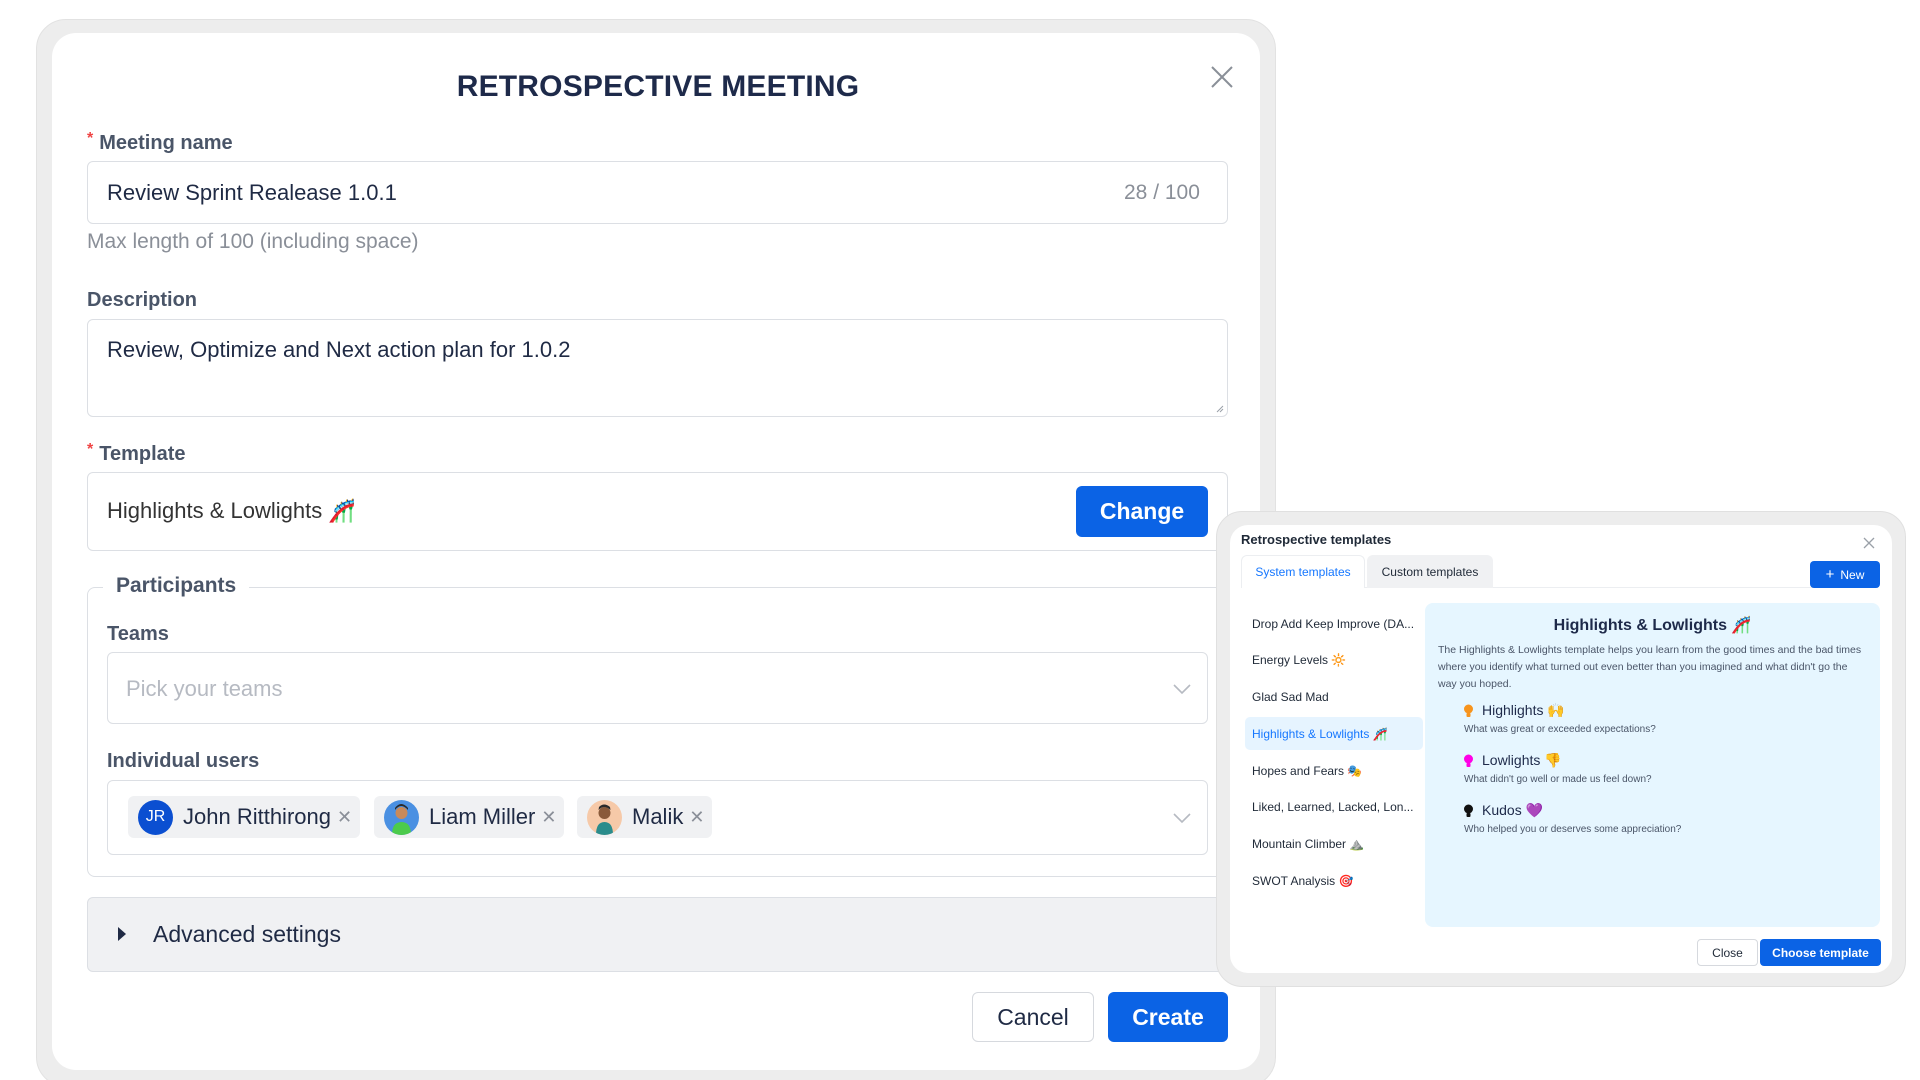  I want to click on template-list-item: Hopes and Fears 🎭, so click(1334, 770).